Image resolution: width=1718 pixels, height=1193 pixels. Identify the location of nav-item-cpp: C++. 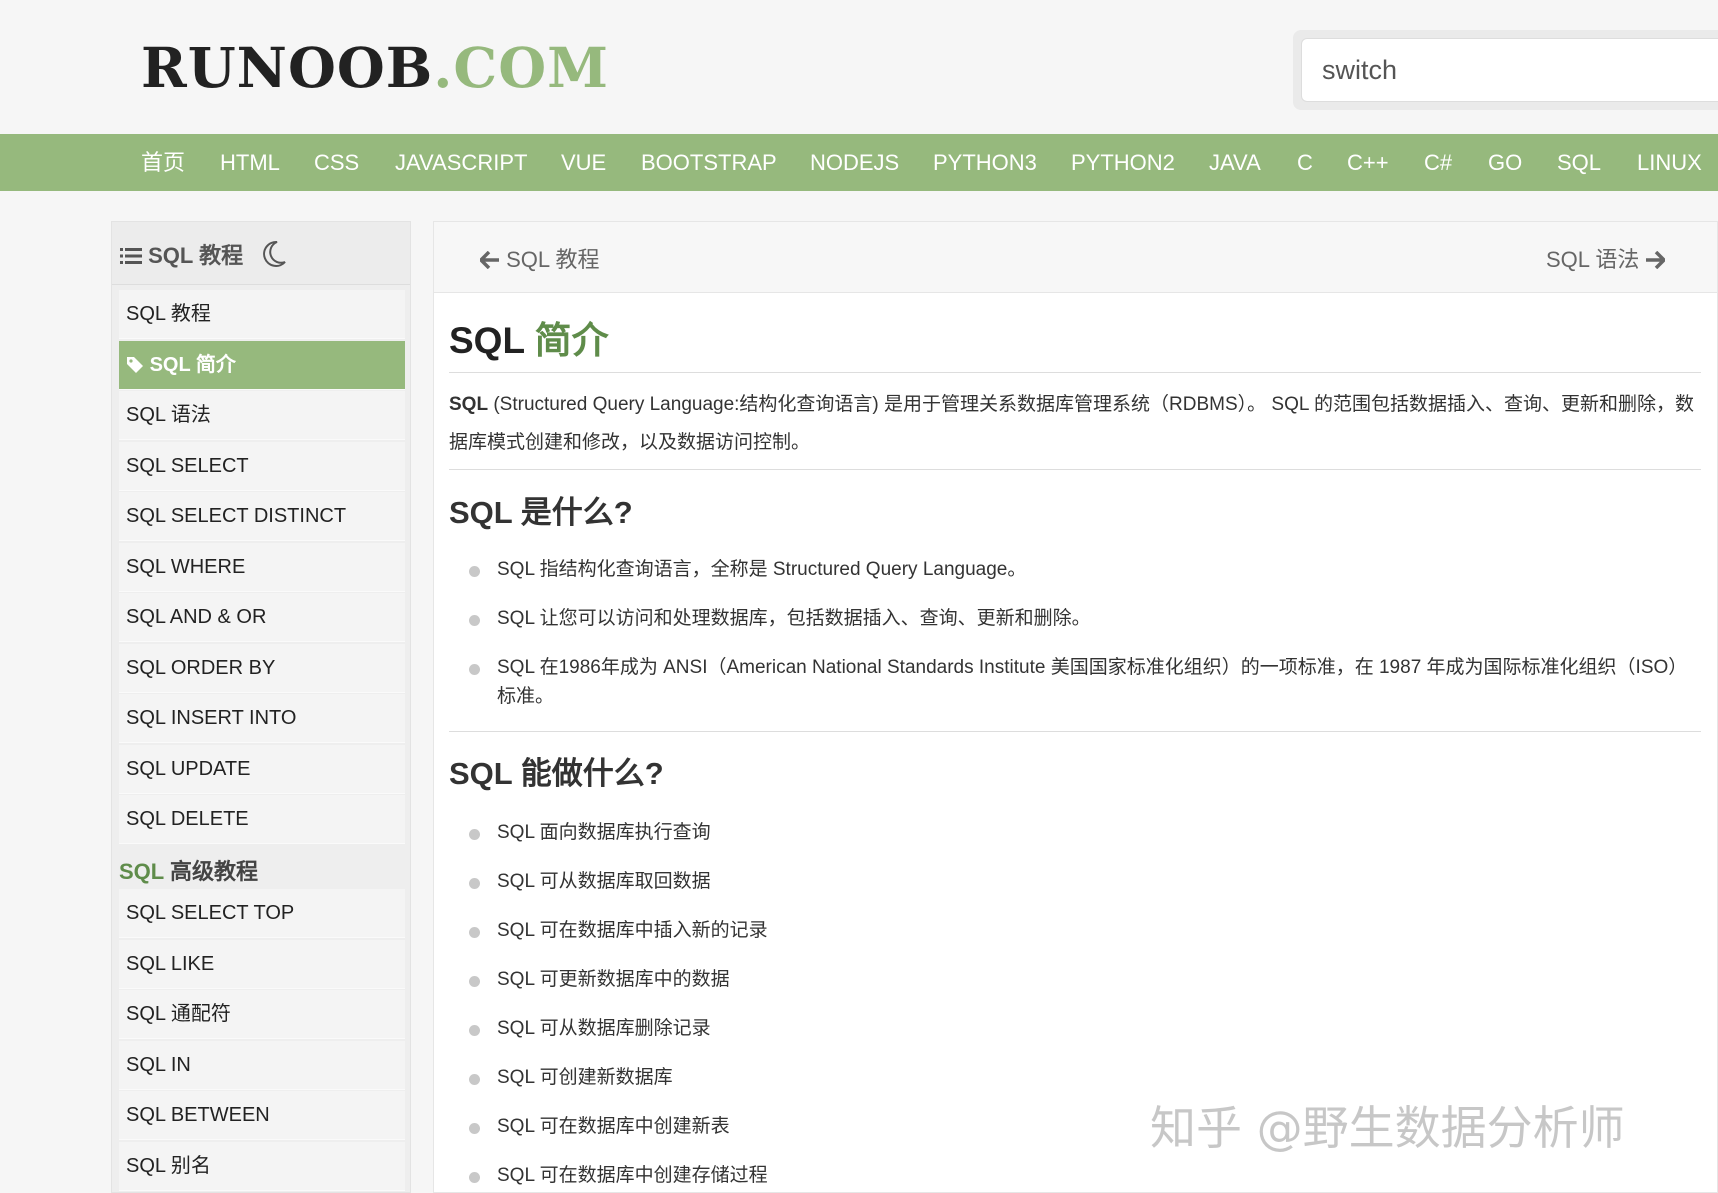
(1368, 162).